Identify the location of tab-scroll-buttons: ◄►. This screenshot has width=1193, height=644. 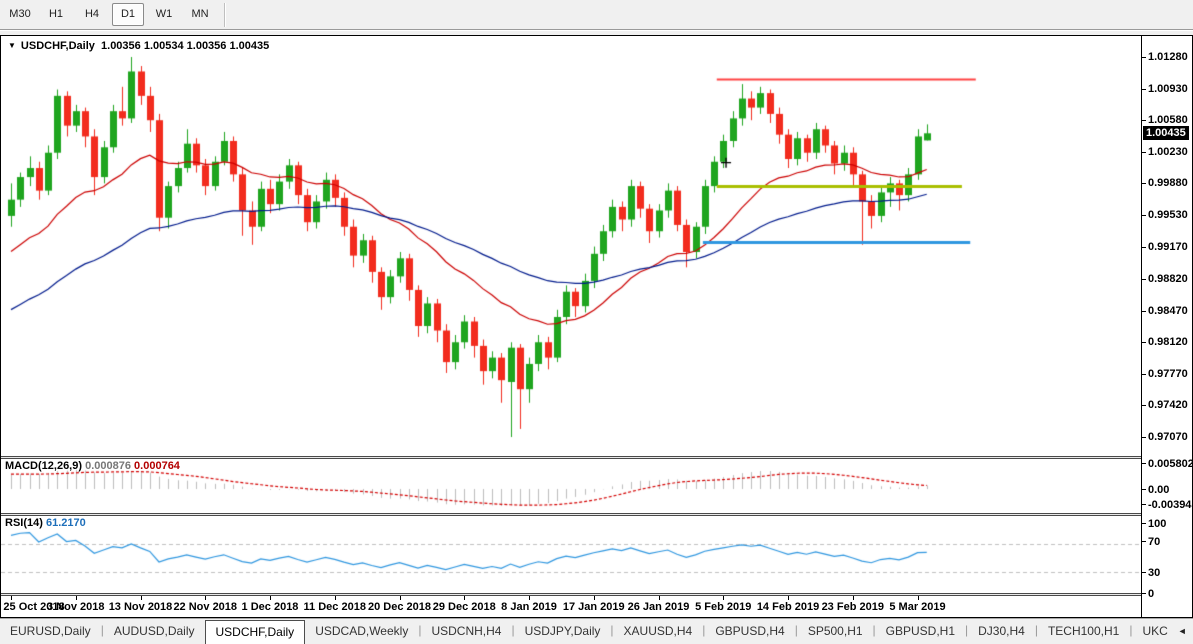
(1185, 631).